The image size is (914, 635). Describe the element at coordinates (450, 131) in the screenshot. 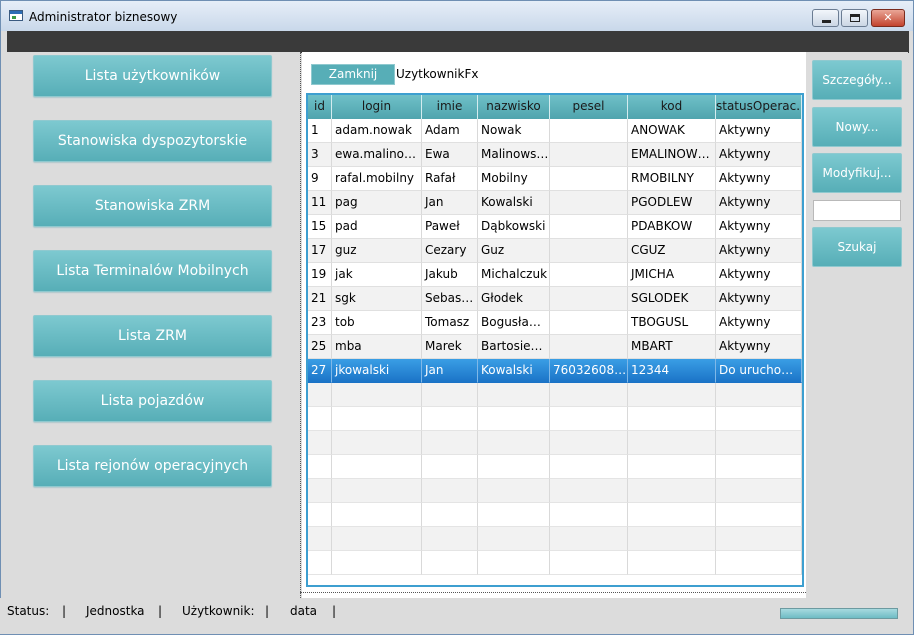

I see `table-cell: Adam` at that location.